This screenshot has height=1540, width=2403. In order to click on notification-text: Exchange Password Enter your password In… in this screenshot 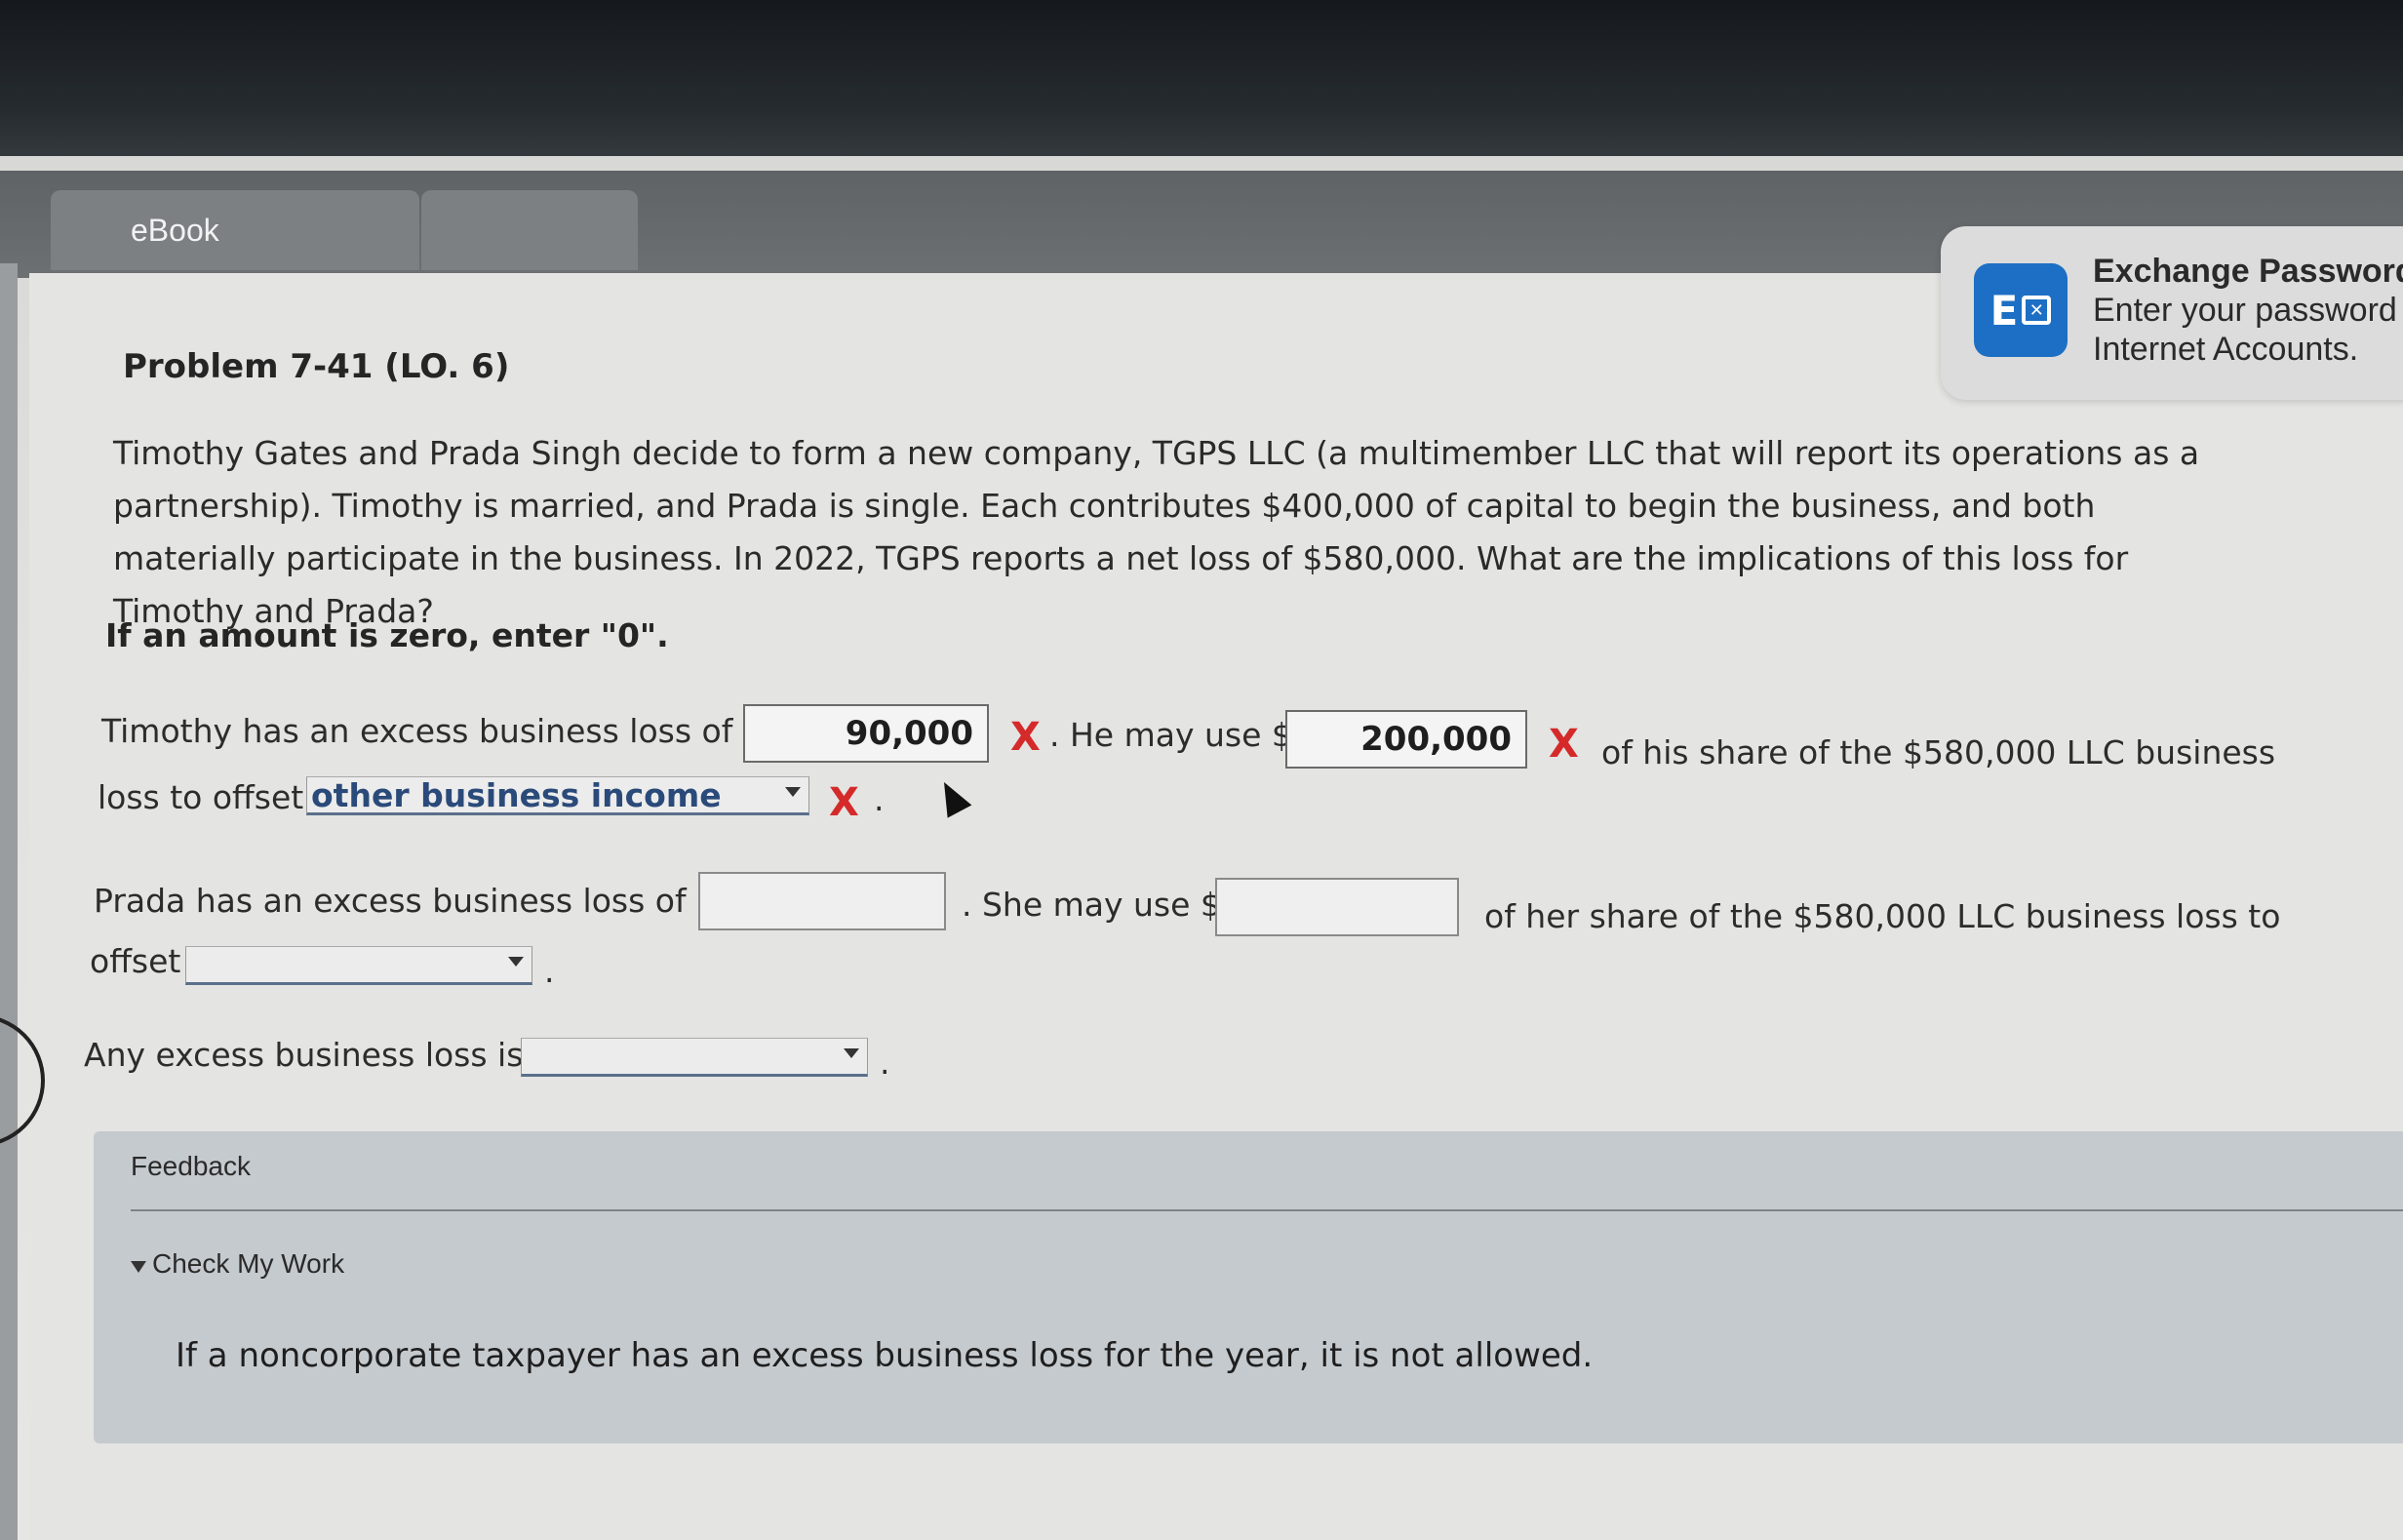, I will do `click(2248, 311)`.